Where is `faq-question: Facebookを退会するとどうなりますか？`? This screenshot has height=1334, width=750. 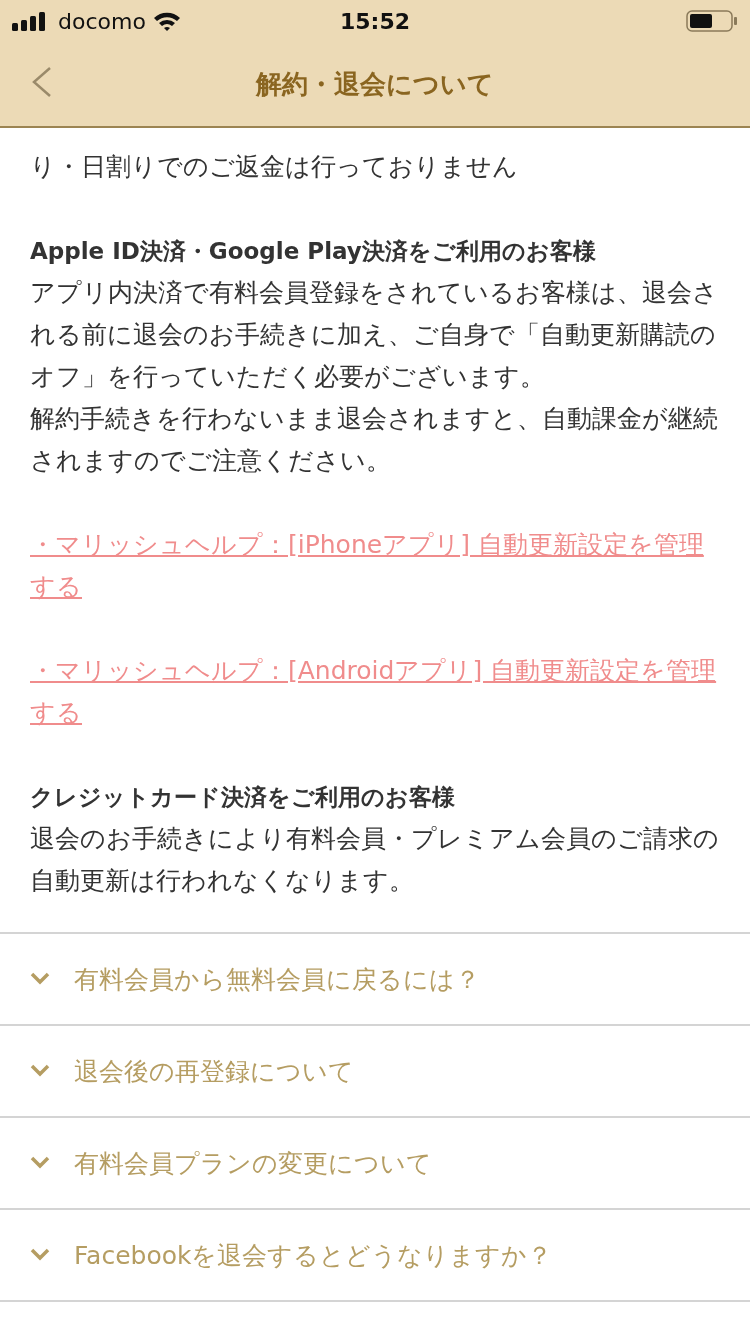 faq-question: Facebookを退会するとどうなりますか？ is located at coordinates (313, 1255).